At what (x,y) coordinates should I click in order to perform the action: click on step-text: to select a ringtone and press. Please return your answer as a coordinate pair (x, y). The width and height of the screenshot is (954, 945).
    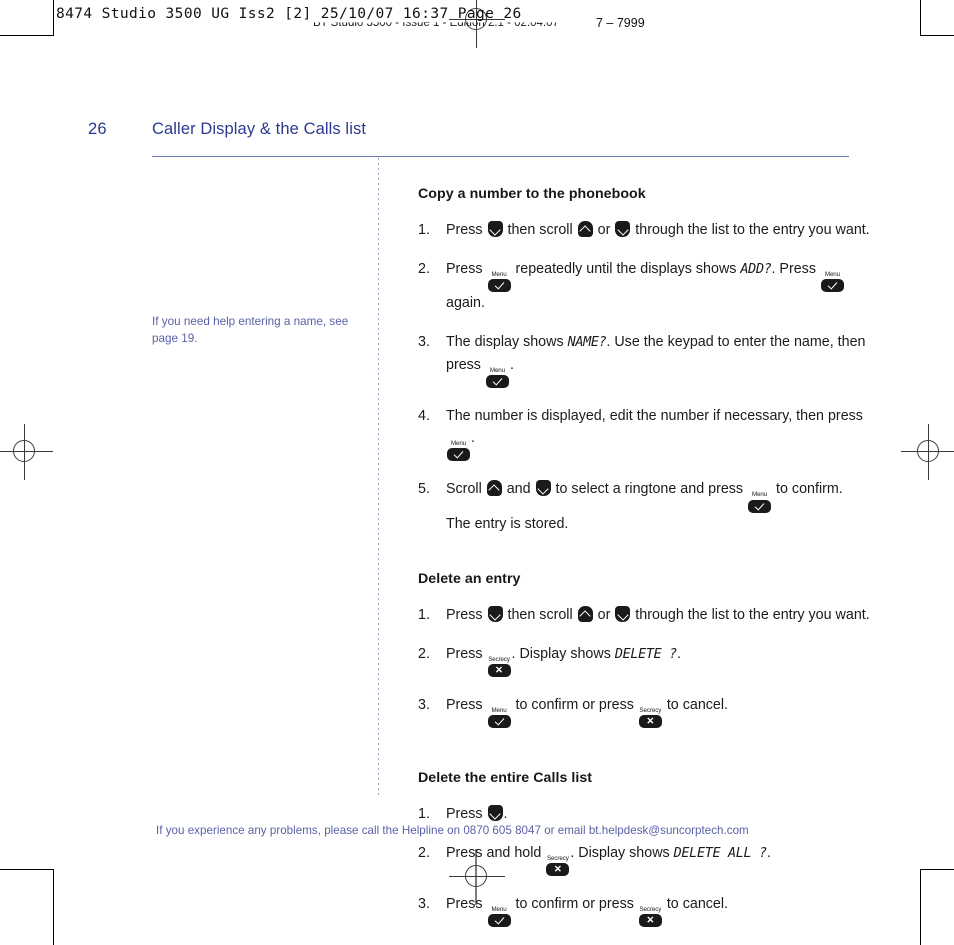
    Looking at the image, I should click on (649, 489).